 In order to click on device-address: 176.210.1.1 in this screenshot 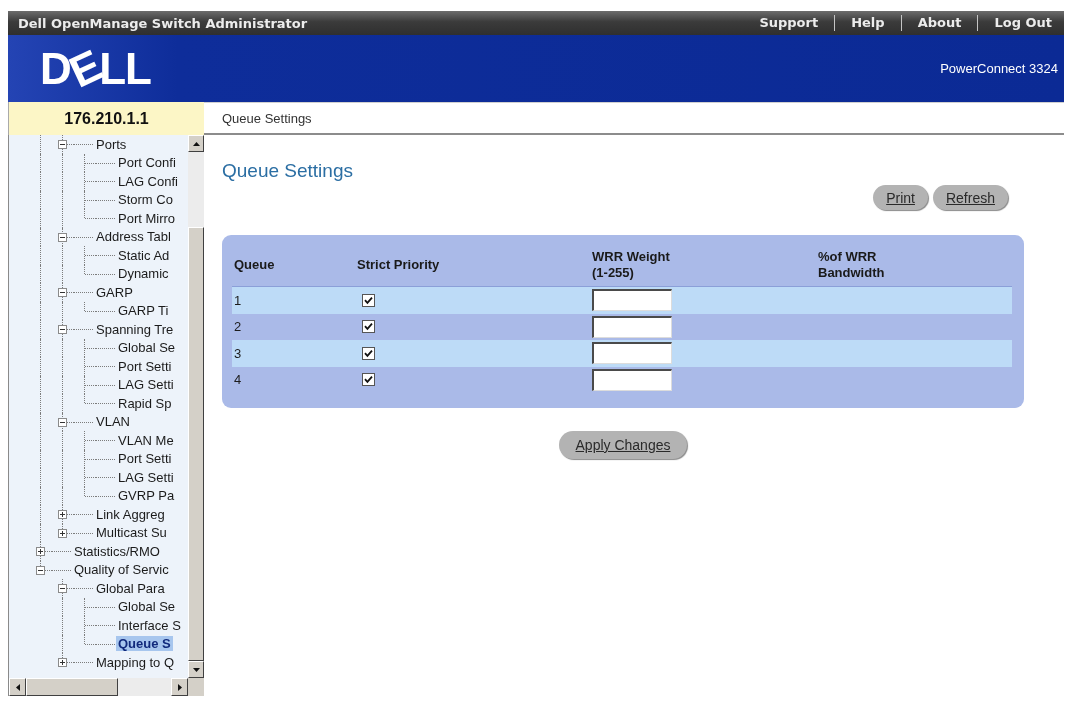, I will do `click(106, 118)`.